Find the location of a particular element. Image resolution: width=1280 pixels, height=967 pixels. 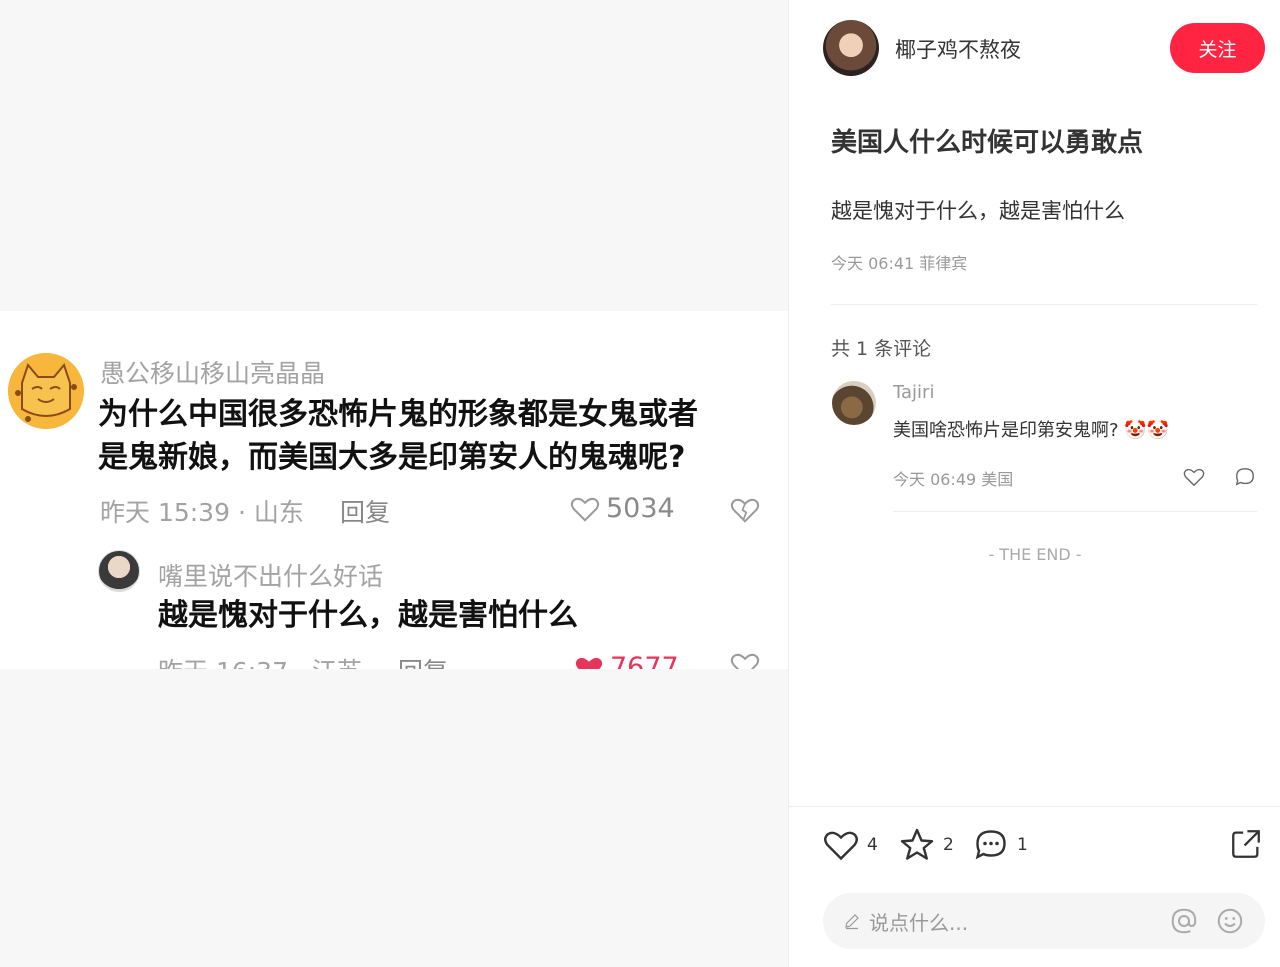

comment-text: 美国啥恐怖片是印第安鬼啊? 🤡🤡 is located at coordinates (1031, 429).